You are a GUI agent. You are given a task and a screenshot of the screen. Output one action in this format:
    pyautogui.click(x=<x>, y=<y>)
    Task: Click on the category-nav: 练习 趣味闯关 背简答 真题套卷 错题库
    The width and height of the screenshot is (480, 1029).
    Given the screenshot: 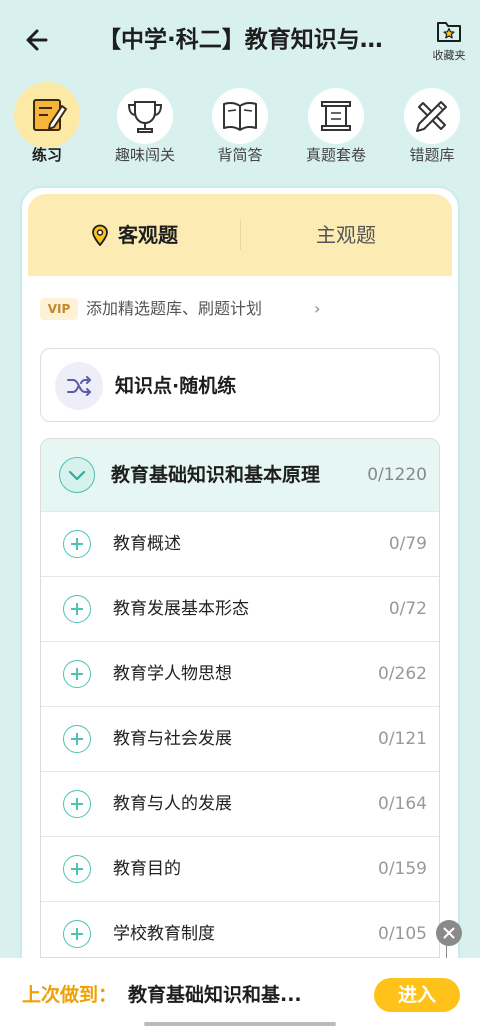 What is the action you would take?
    pyautogui.click(x=240, y=125)
    